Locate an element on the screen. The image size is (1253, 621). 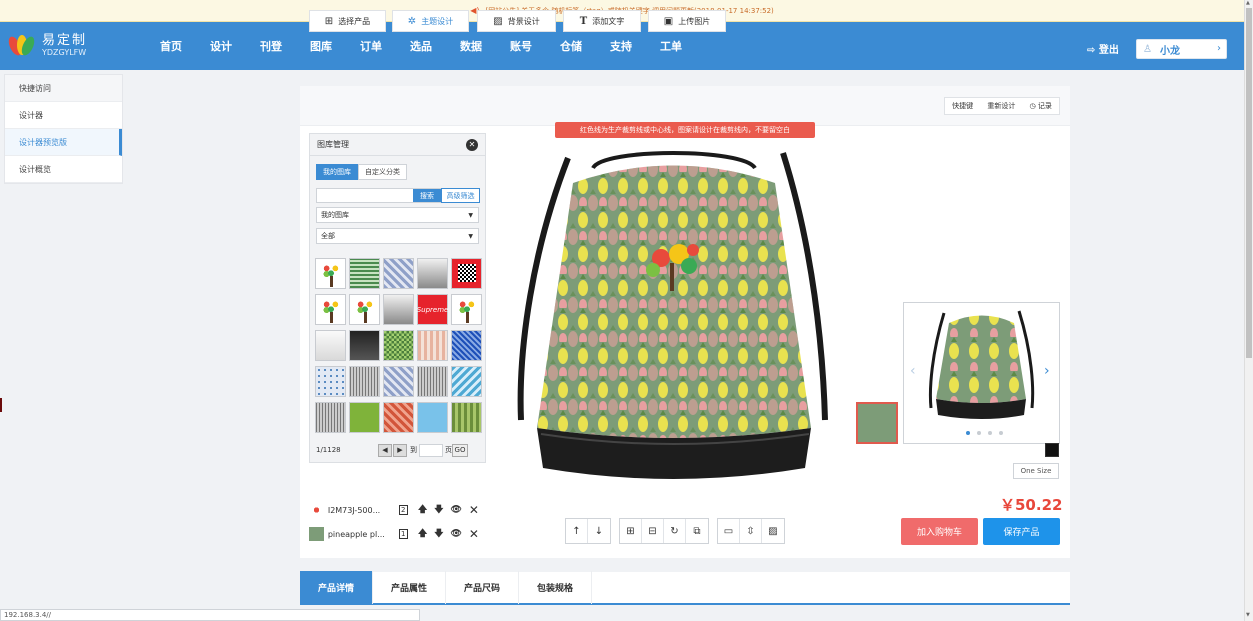
sidebar-item-designer-preview: 设计器预览版 is located at coordinates (63, 142).